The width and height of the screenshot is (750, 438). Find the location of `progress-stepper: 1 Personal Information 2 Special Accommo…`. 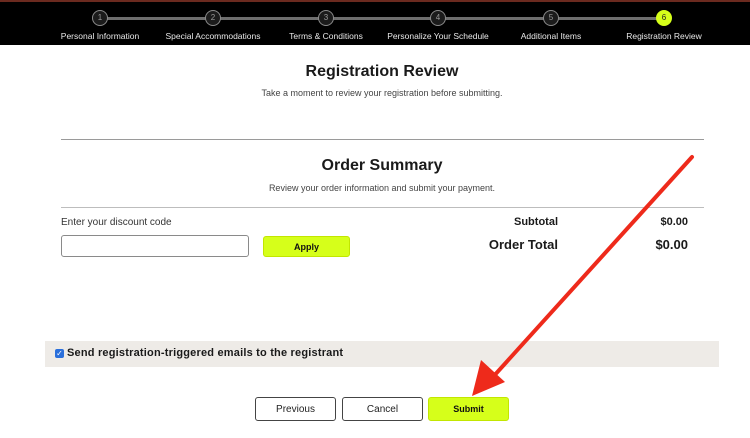

progress-stepper: 1 Personal Information 2 Special Accommo… is located at coordinates (375, 22).